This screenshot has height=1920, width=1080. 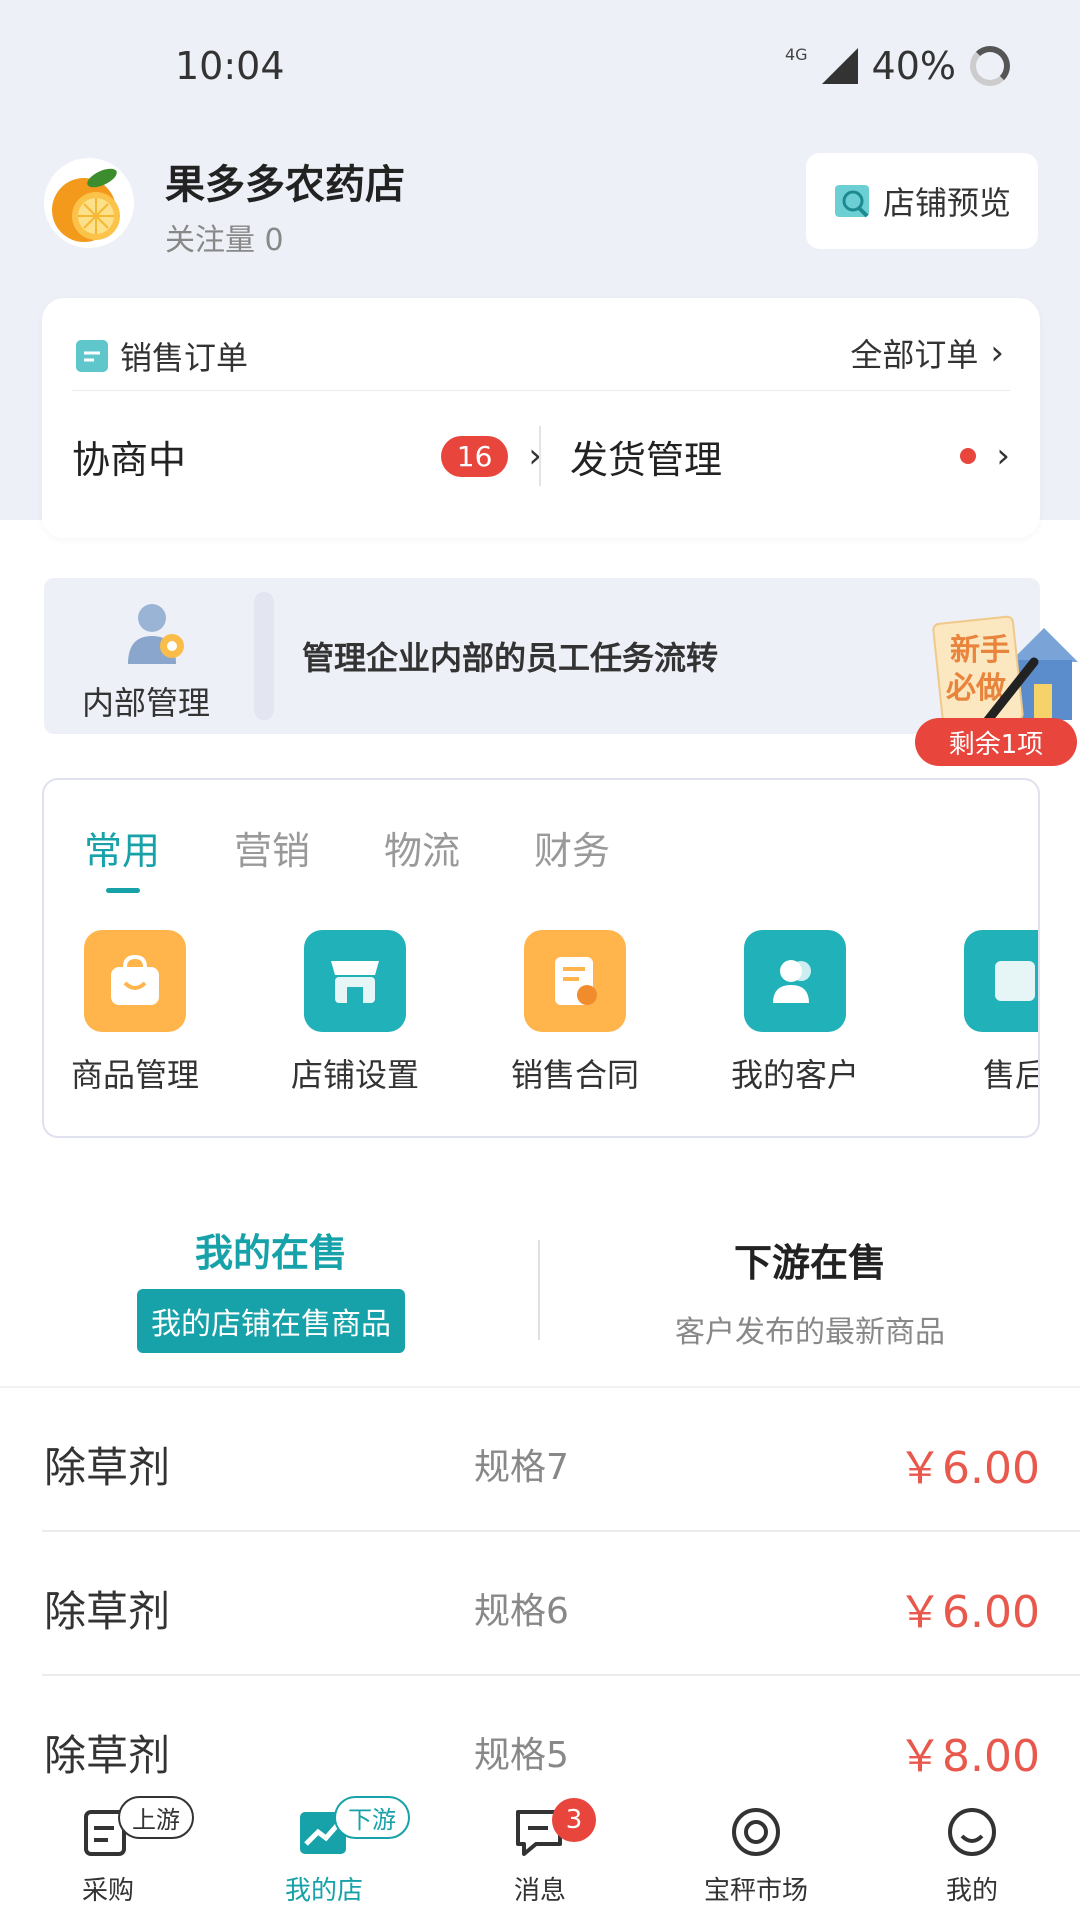 What do you see at coordinates (946, 203) in the screenshot?
I see `shop-preview-label: 店铺预览` at bounding box center [946, 203].